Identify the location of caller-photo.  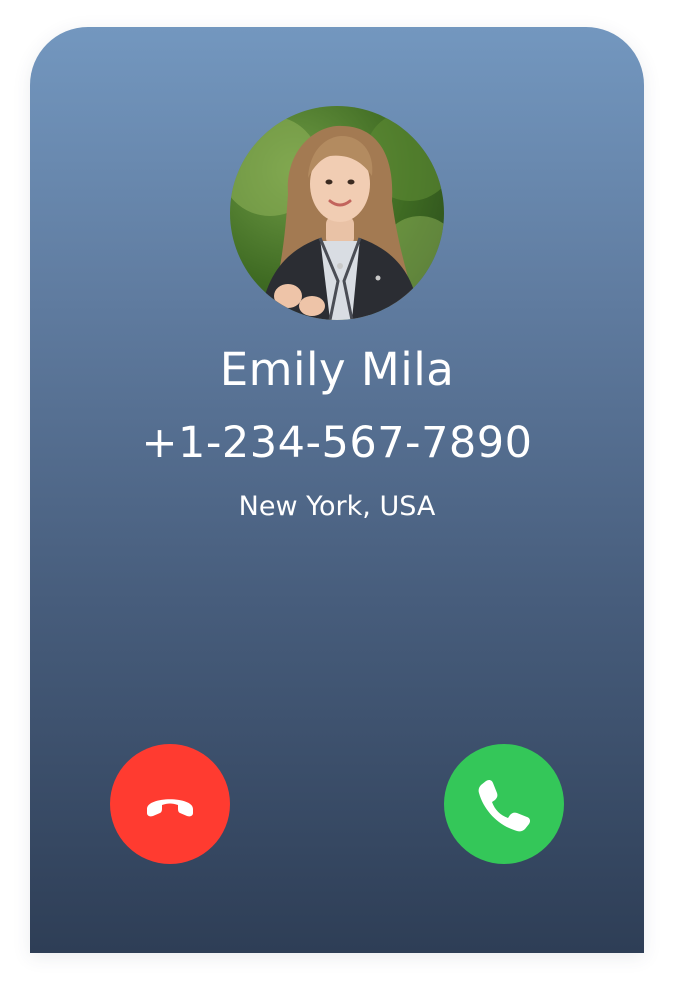
(337, 215).